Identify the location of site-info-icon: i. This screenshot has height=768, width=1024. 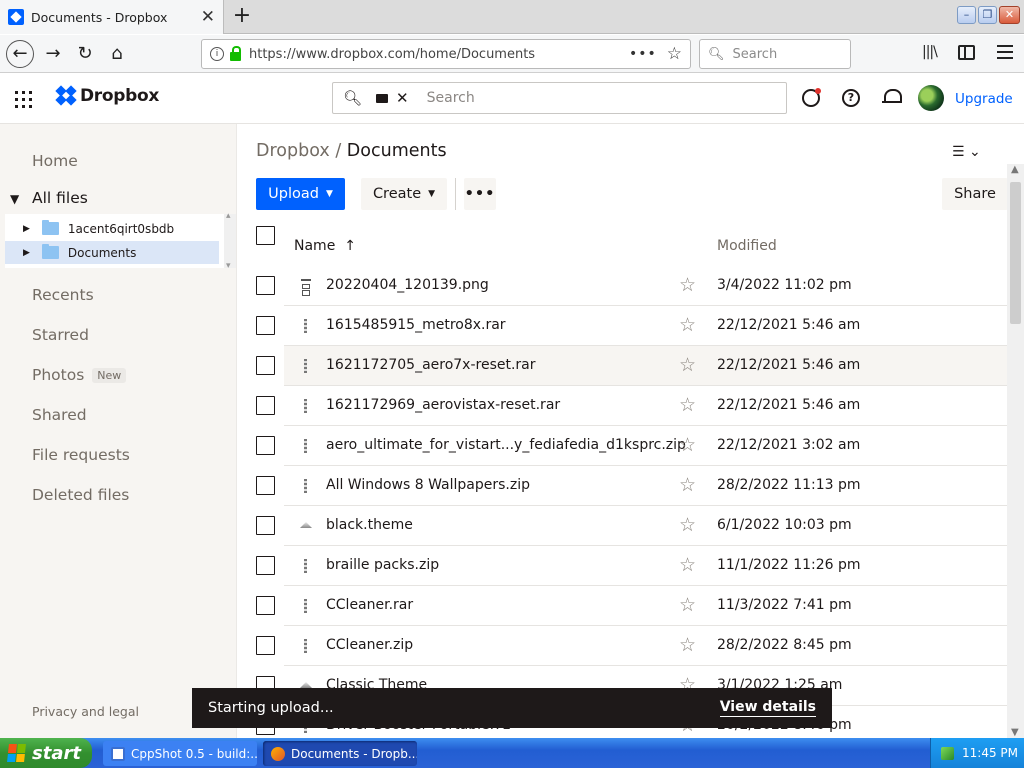
(217, 54).